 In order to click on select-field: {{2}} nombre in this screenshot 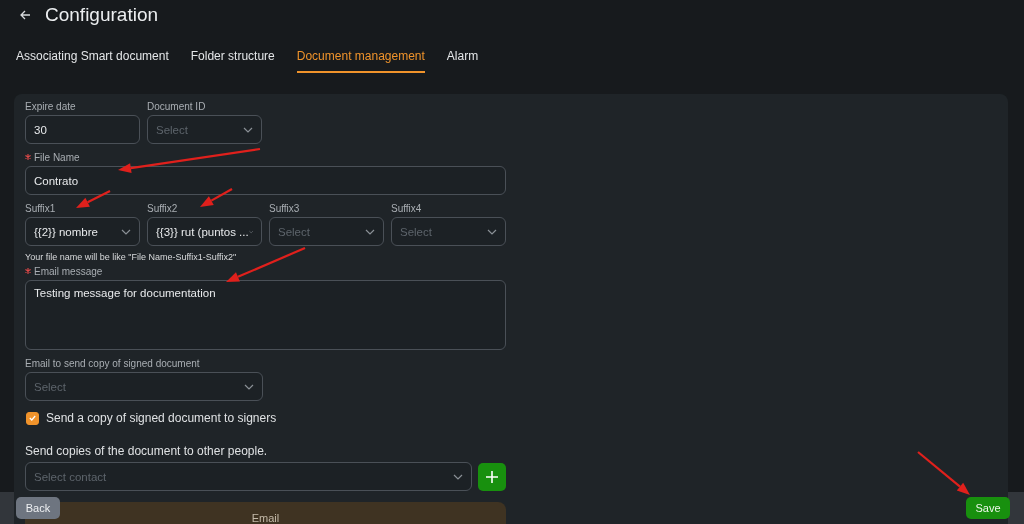, I will do `click(82, 231)`.